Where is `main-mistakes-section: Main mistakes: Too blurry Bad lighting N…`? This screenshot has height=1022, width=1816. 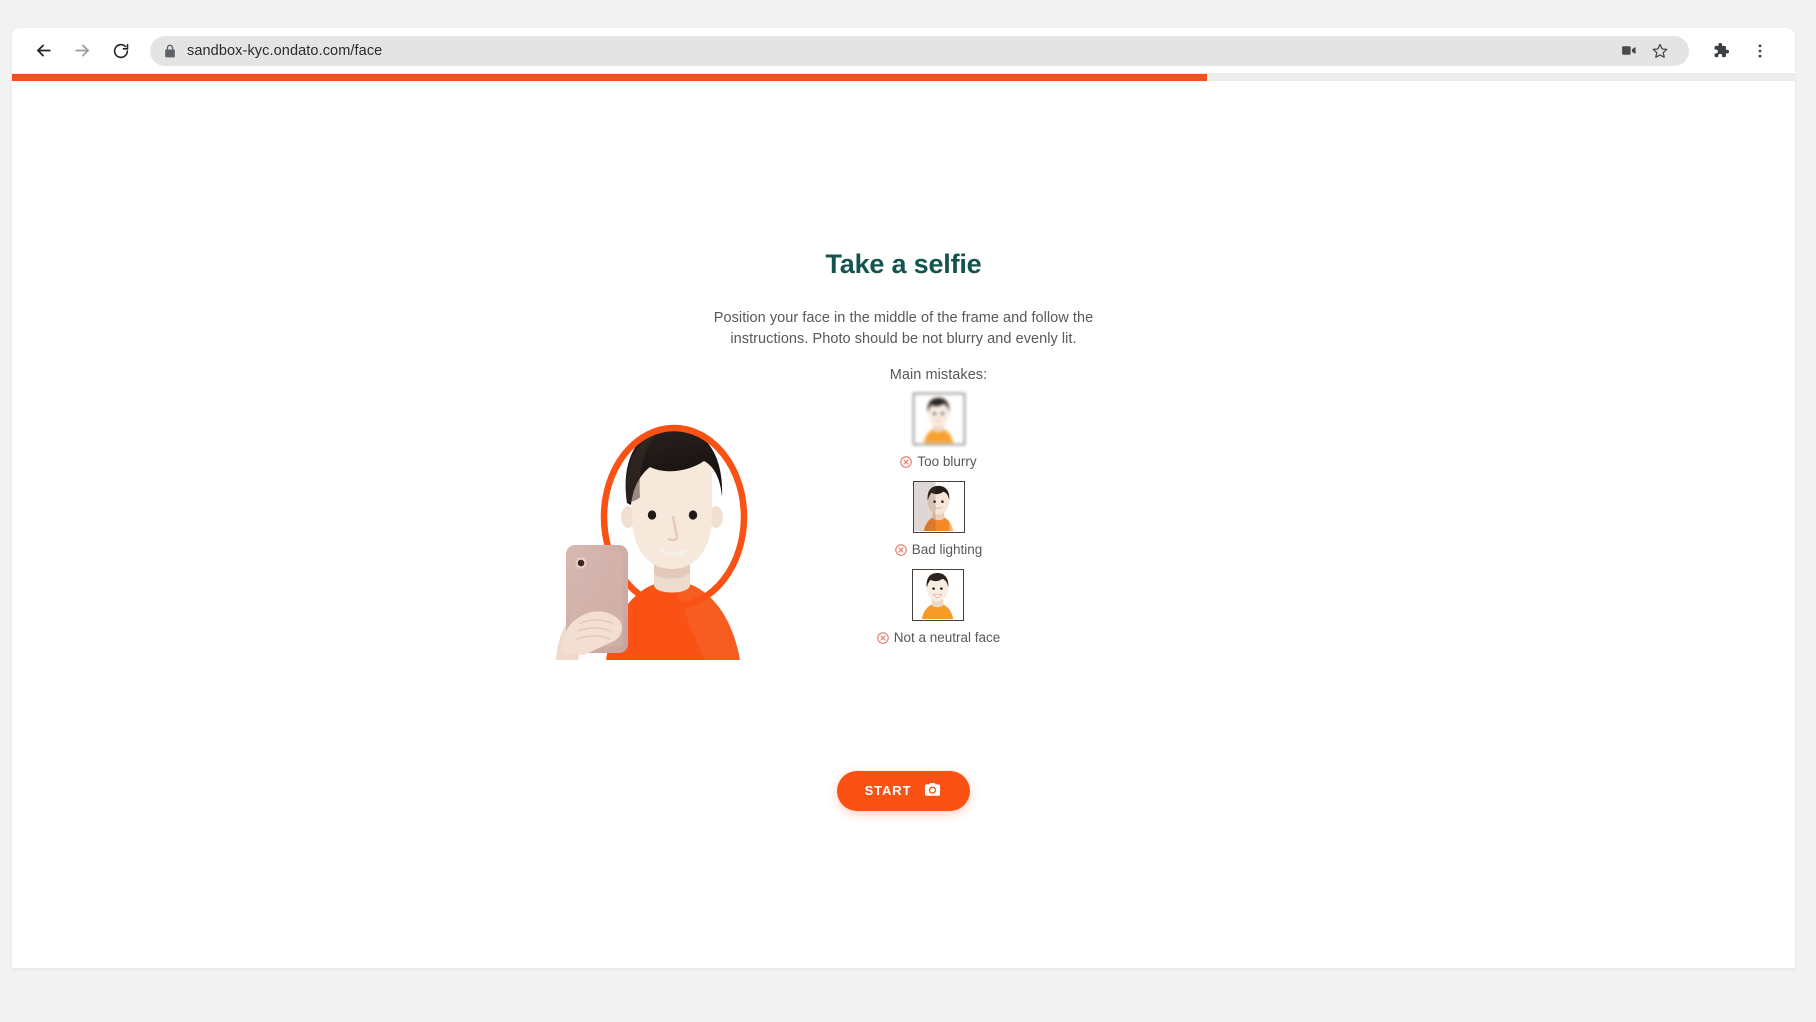
main-mistakes-section: Main mistakes: Too blurry Bad lighting N… is located at coordinates (939, 511).